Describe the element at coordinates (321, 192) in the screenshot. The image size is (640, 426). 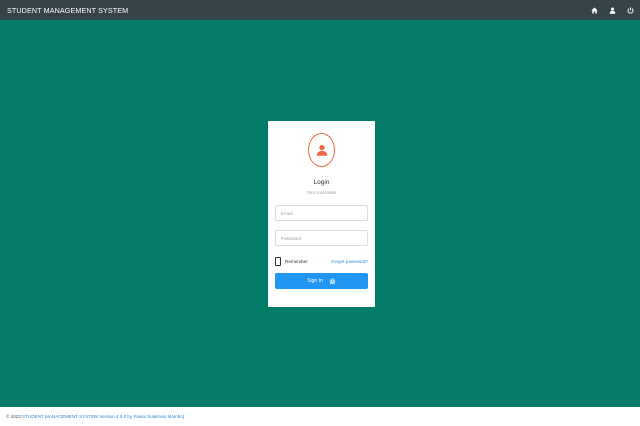
I see `login-subtitle: Your credentials` at that location.